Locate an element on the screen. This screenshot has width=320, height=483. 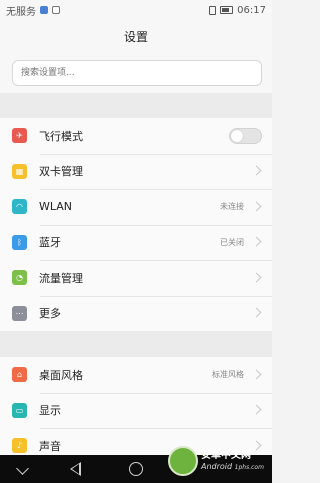
sim-card-icon: ▦ is located at coordinates (19, 171).